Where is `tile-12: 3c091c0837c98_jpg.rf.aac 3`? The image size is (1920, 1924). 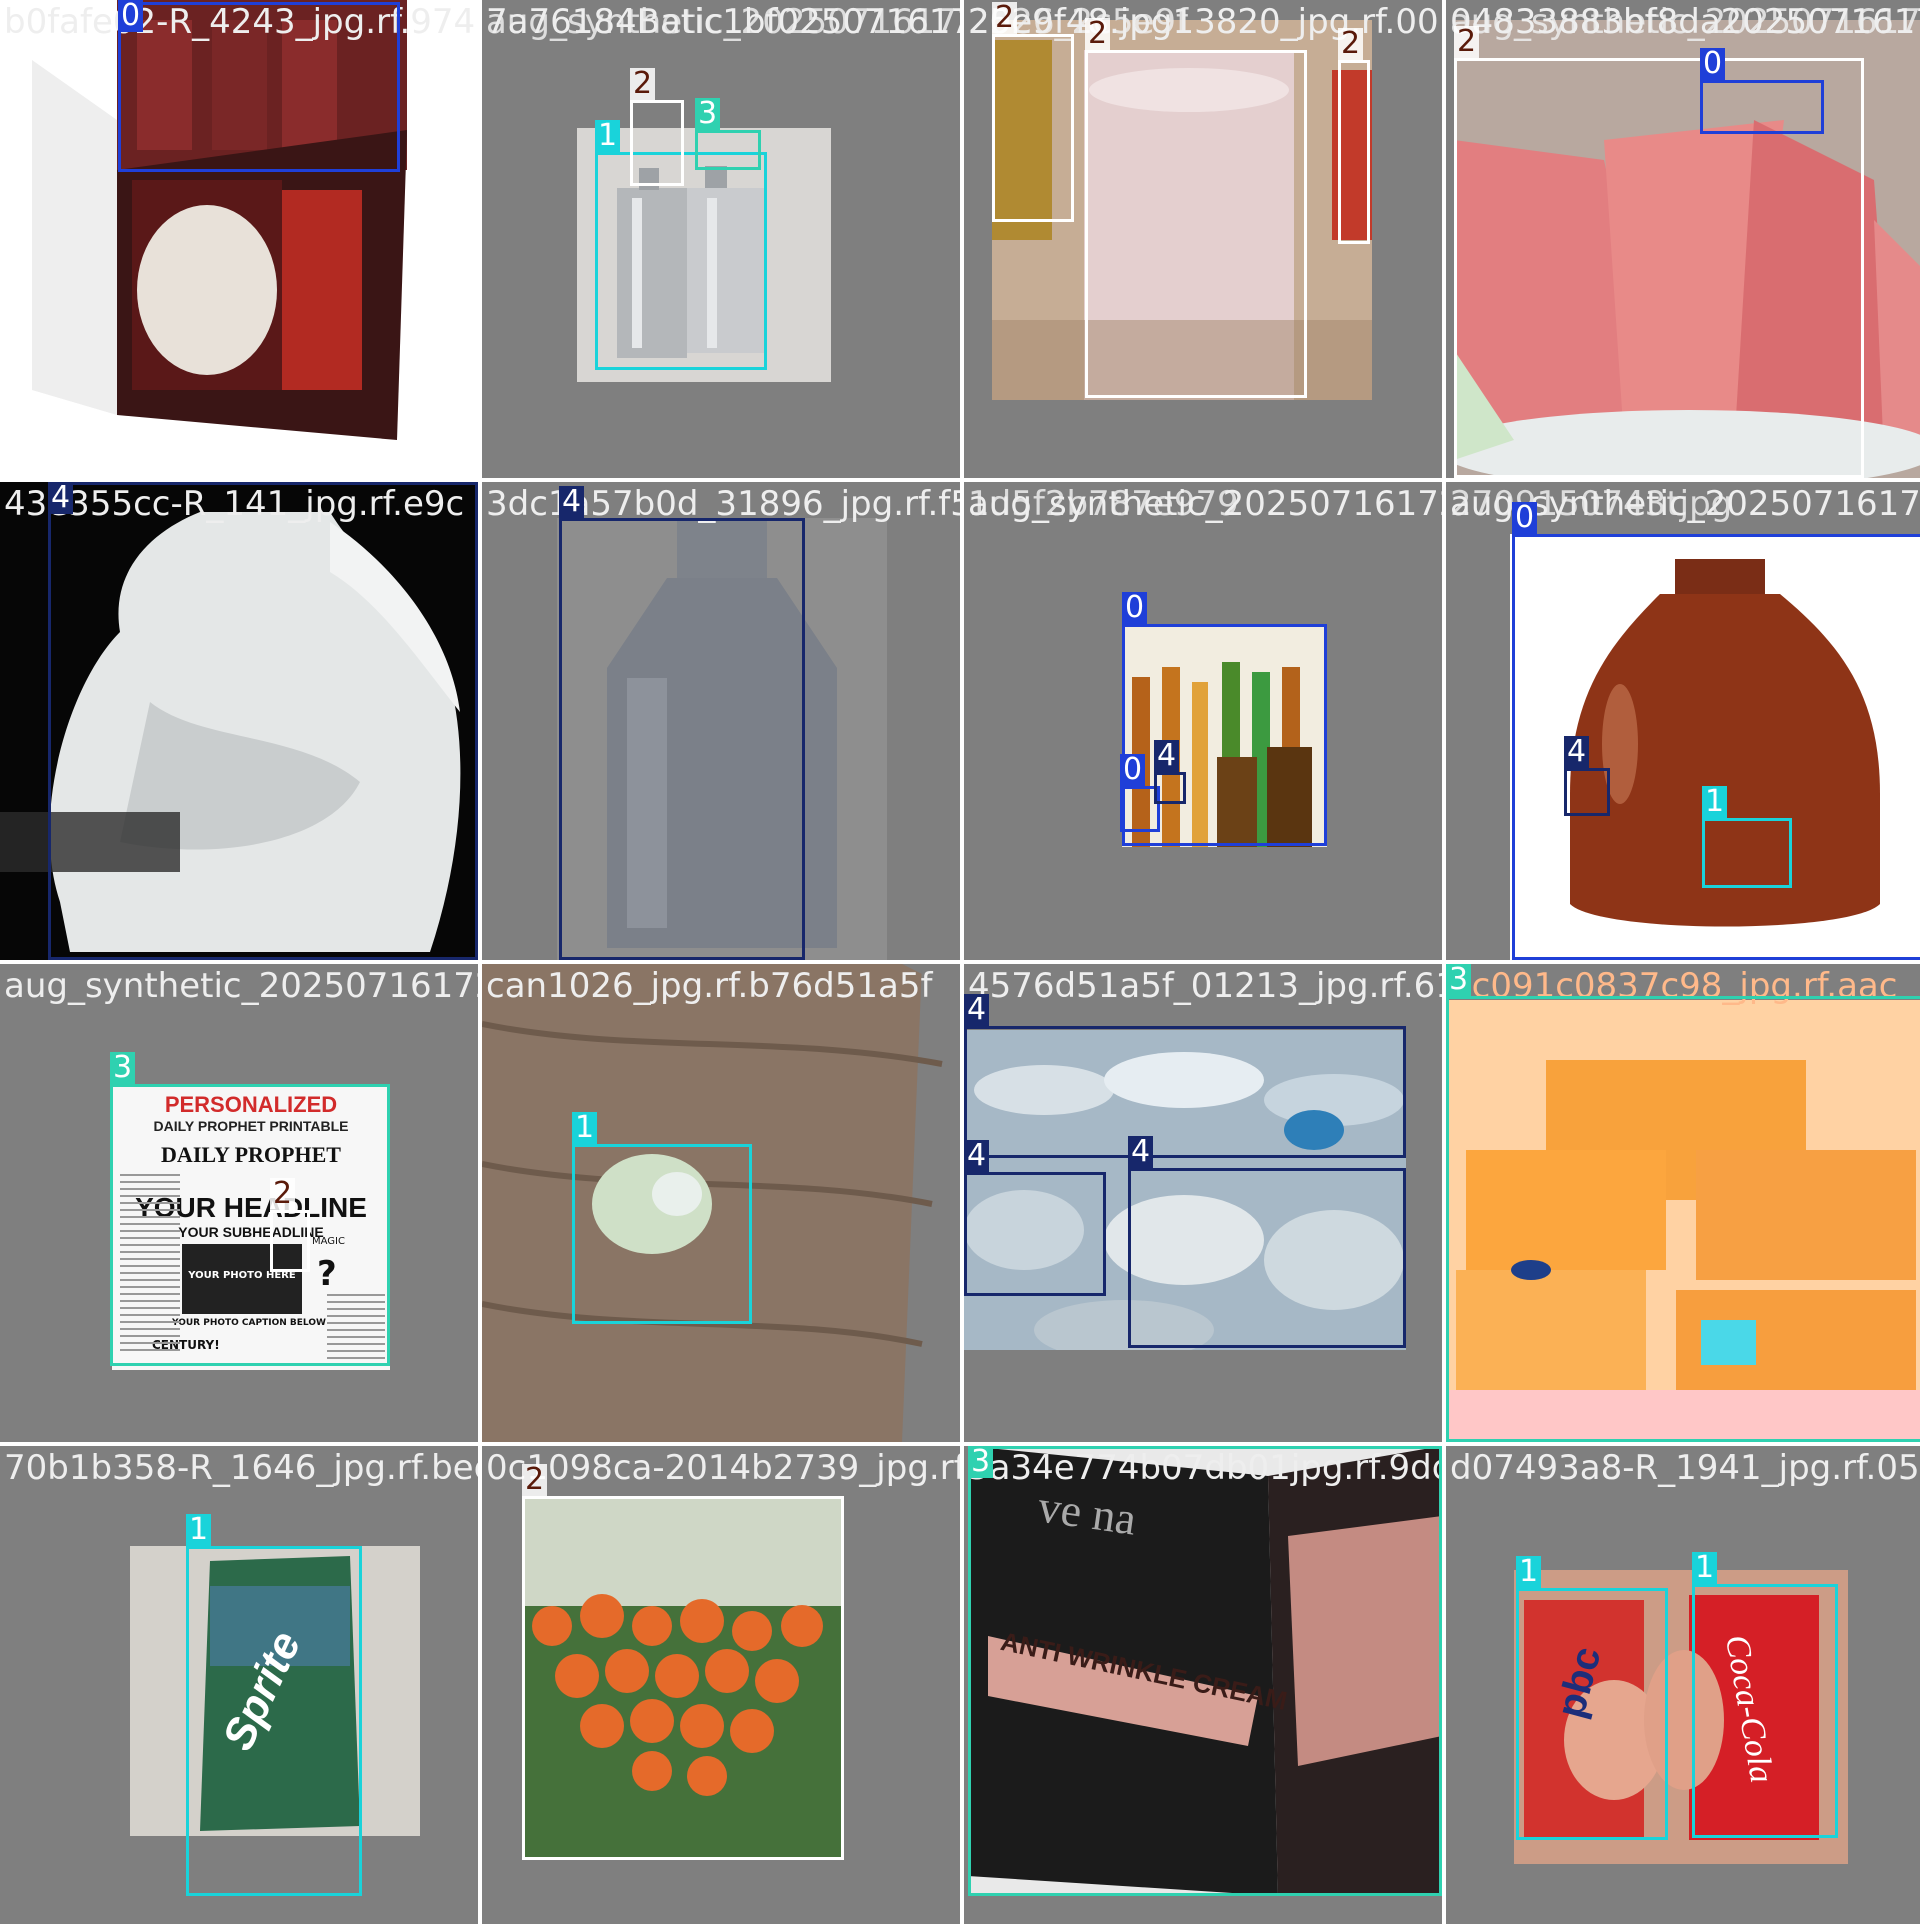 tile-12: 3c091c0837c98_jpg.rf.aac 3 is located at coordinates (1683, 1203).